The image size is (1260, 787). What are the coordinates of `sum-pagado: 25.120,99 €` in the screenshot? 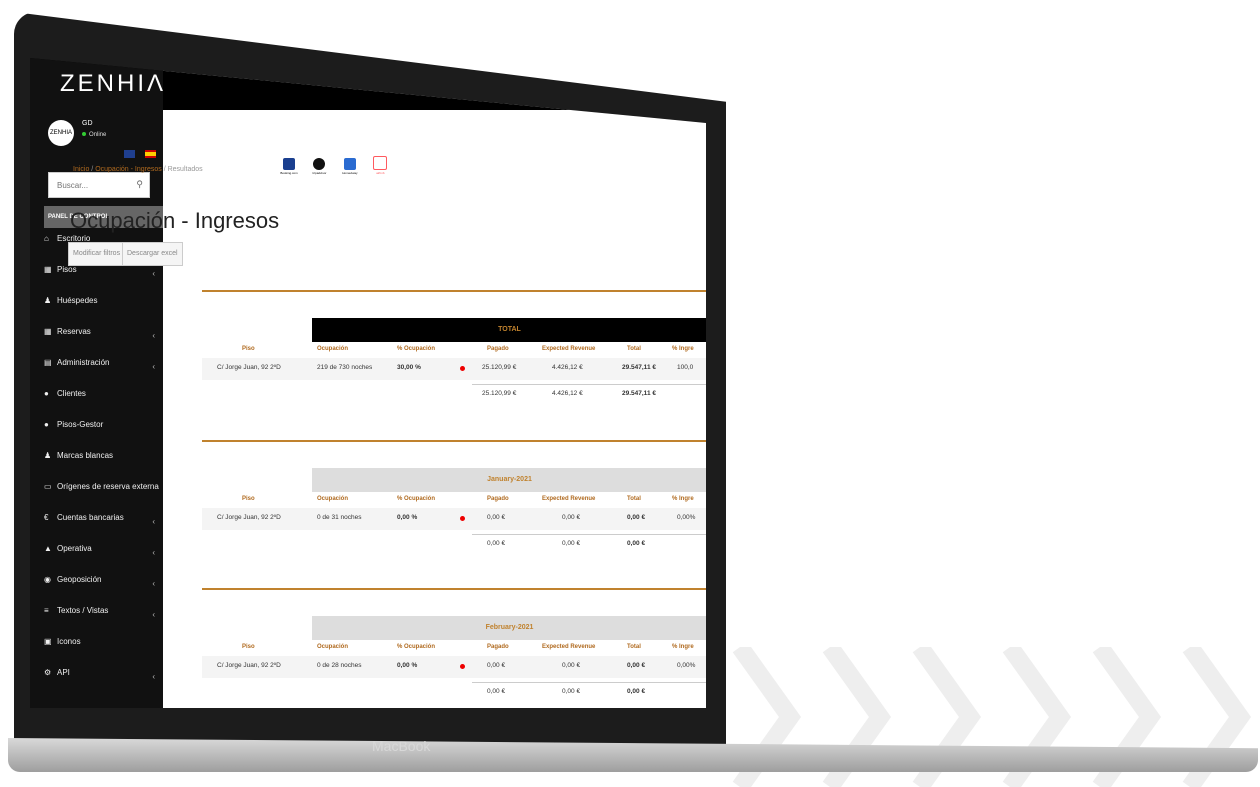 It's located at (499, 393).